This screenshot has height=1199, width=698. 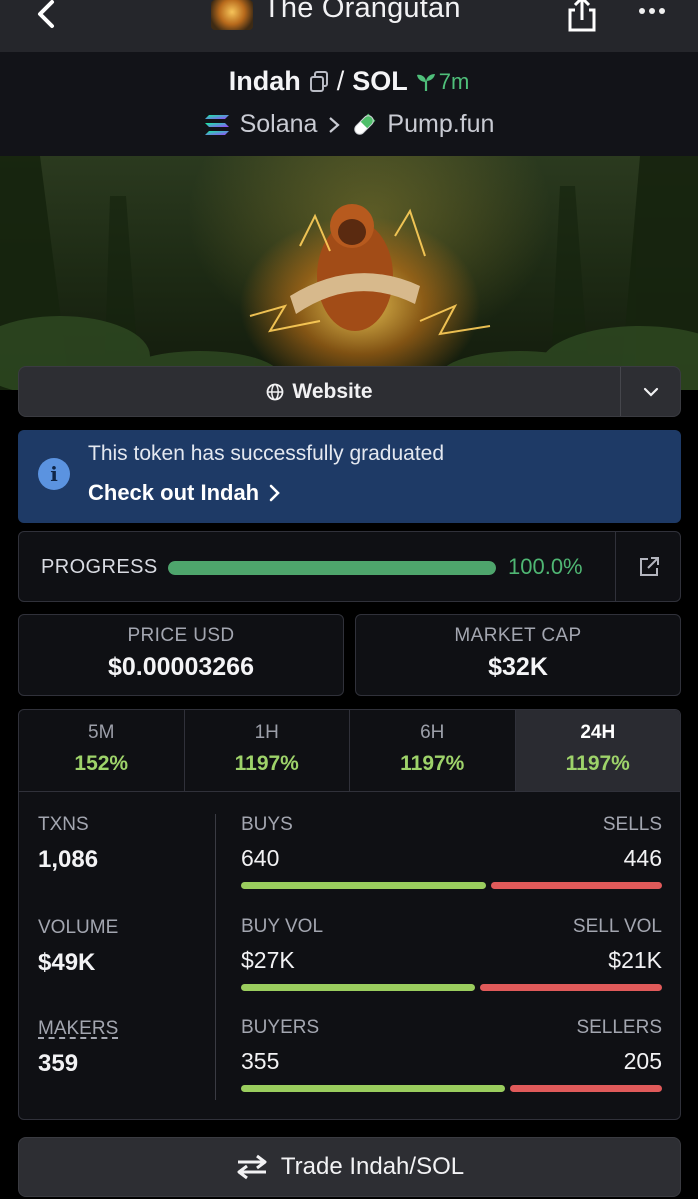 I want to click on website-label: Website, so click(x=332, y=391).